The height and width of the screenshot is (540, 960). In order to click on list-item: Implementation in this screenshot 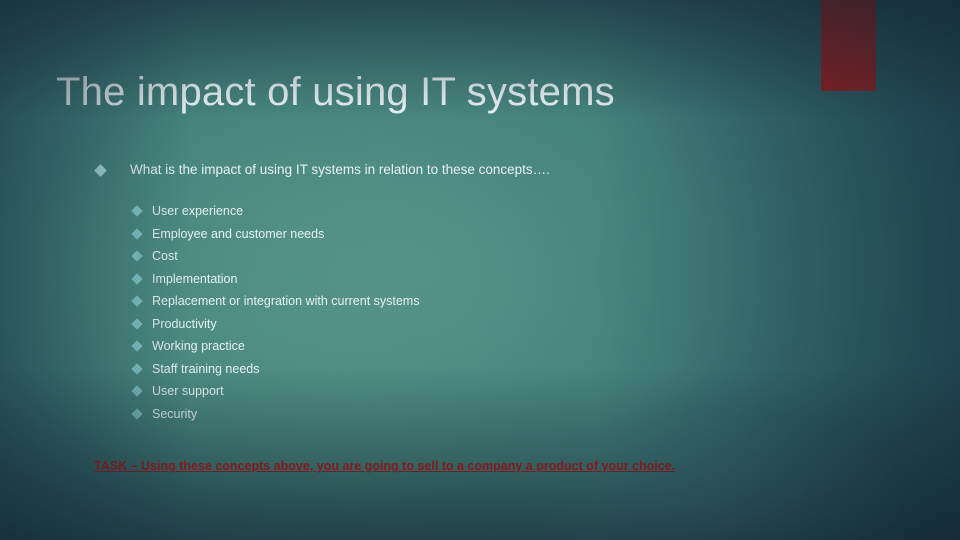, I will do `click(503, 281)`.